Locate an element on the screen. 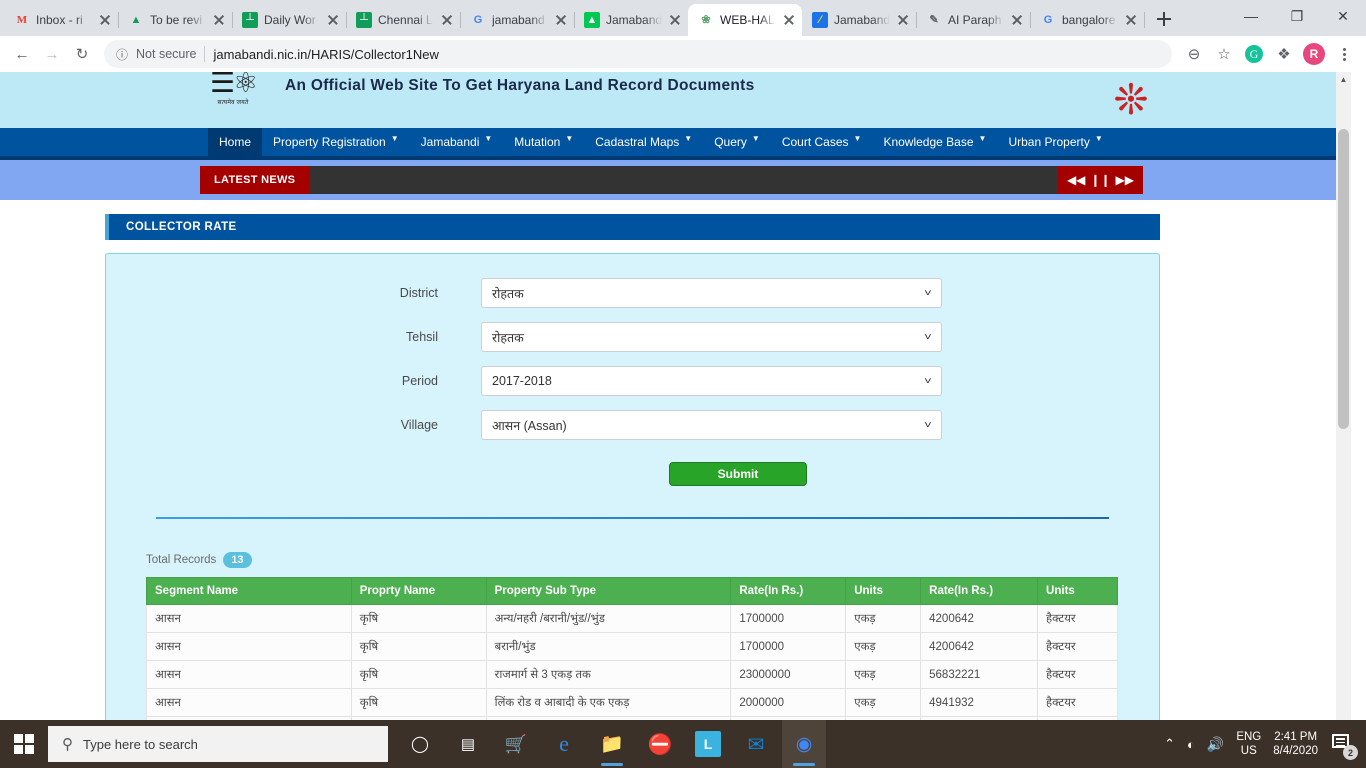 This screenshot has width=1366, height=768. cell-units-acre: एकड़ is located at coordinates (883, 646).